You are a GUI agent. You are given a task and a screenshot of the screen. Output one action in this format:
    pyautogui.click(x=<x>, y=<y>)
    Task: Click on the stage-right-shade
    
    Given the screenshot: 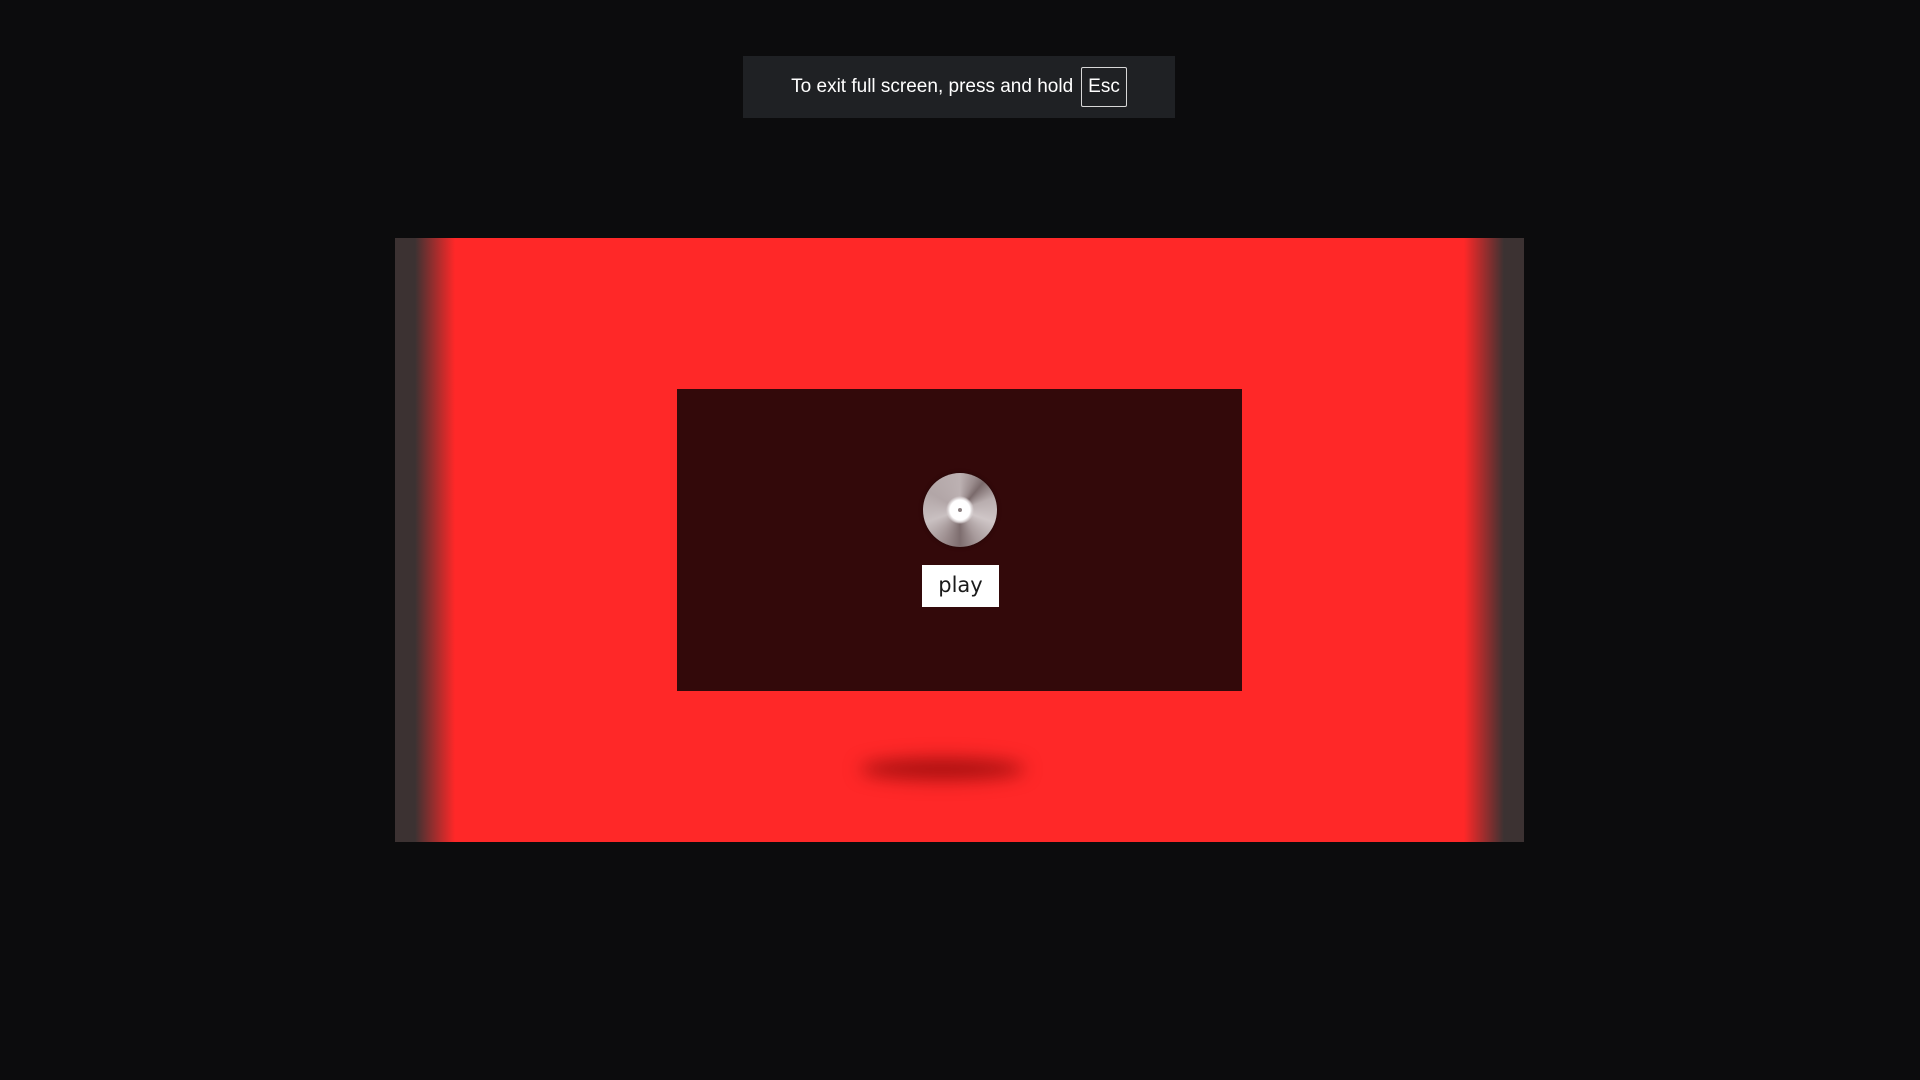 What is the action you would take?
    pyautogui.click(x=1494, y=540)
    